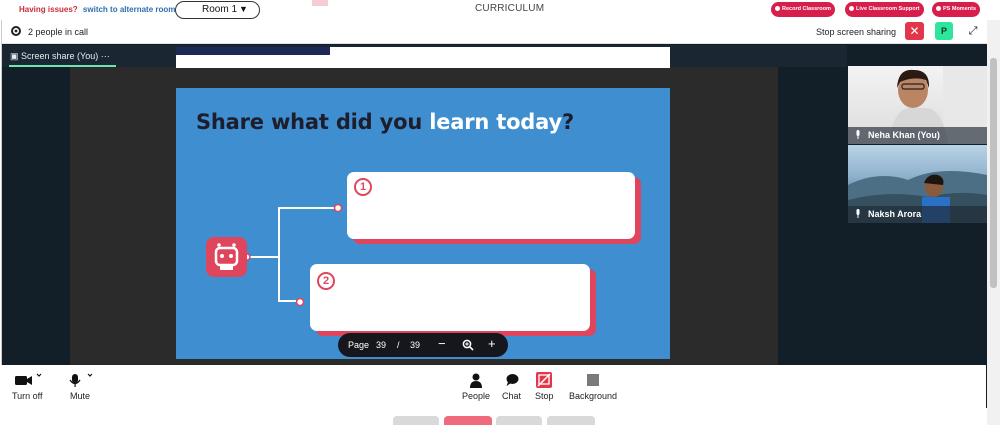  I want to click on chat-bubble-icon, so click(512, 380).